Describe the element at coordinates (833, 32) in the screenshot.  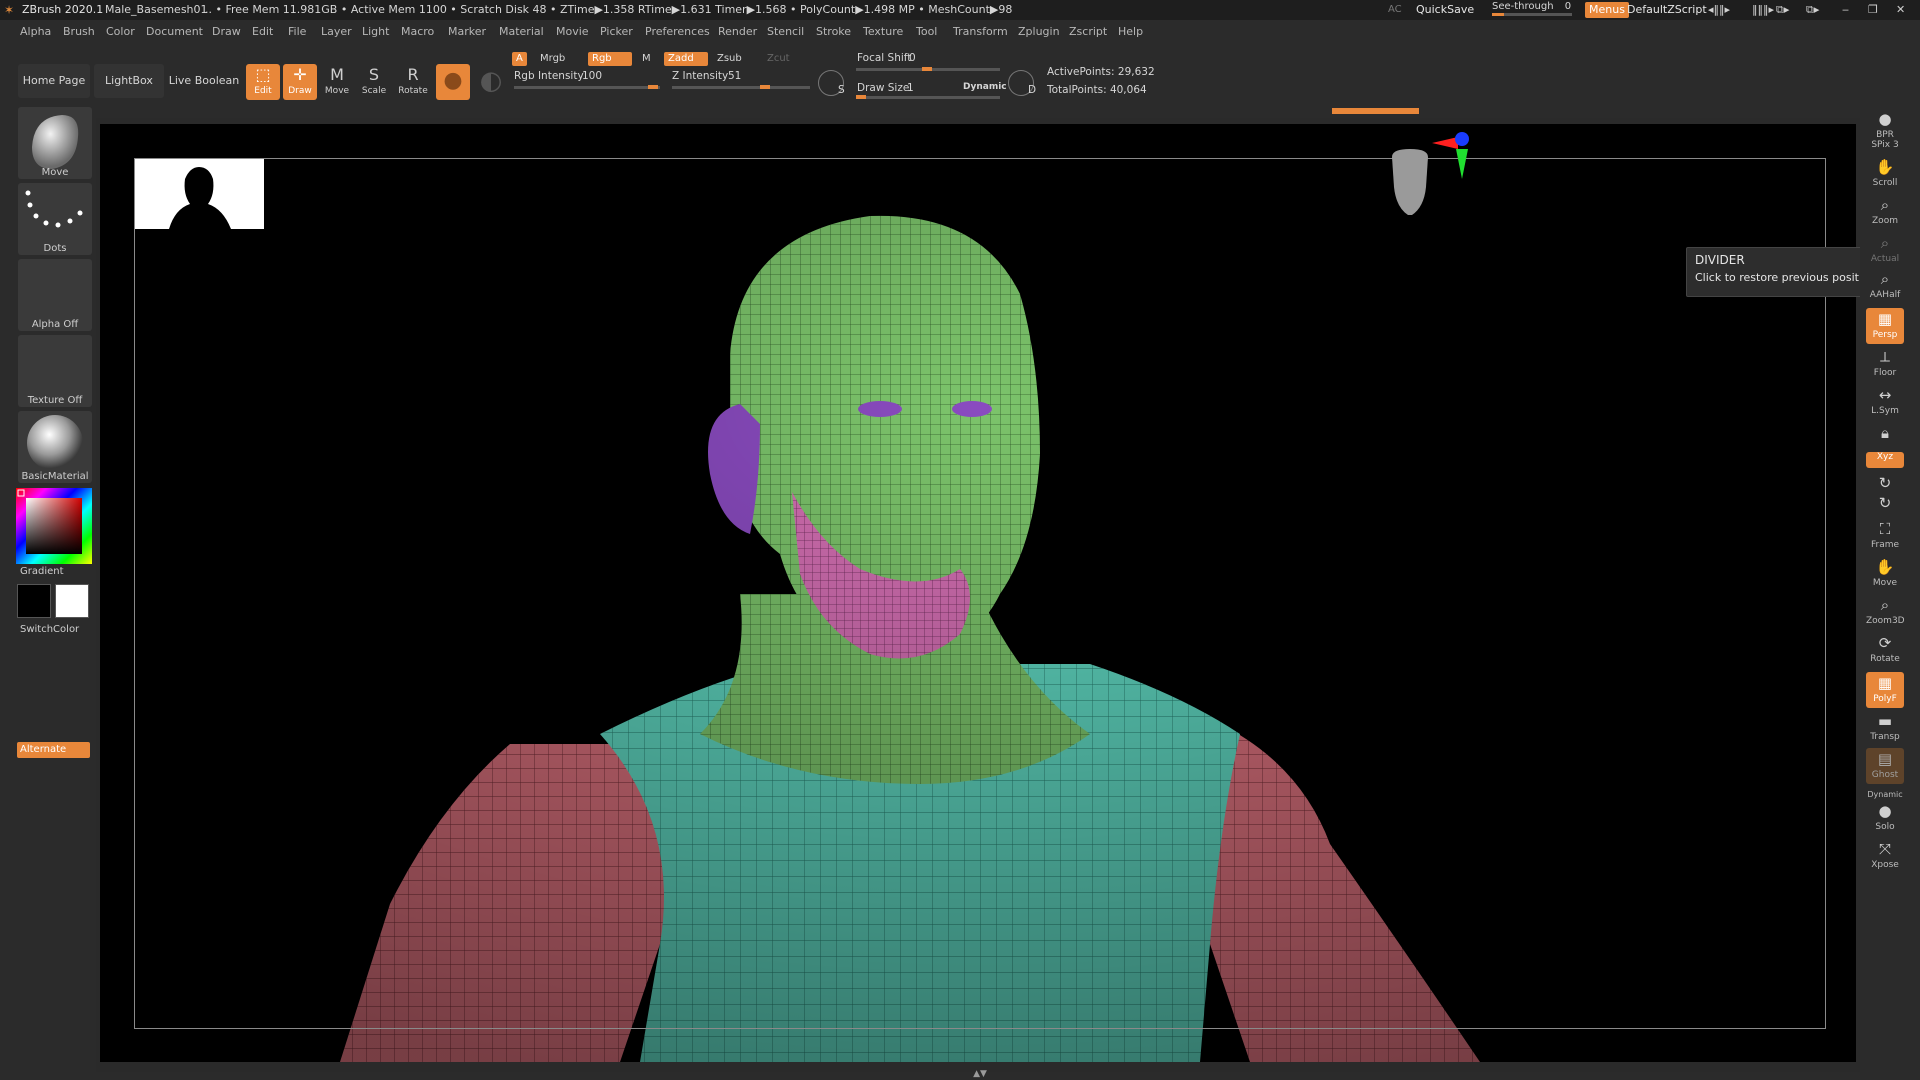
I see `menu-stroke: Stroke` at that location.